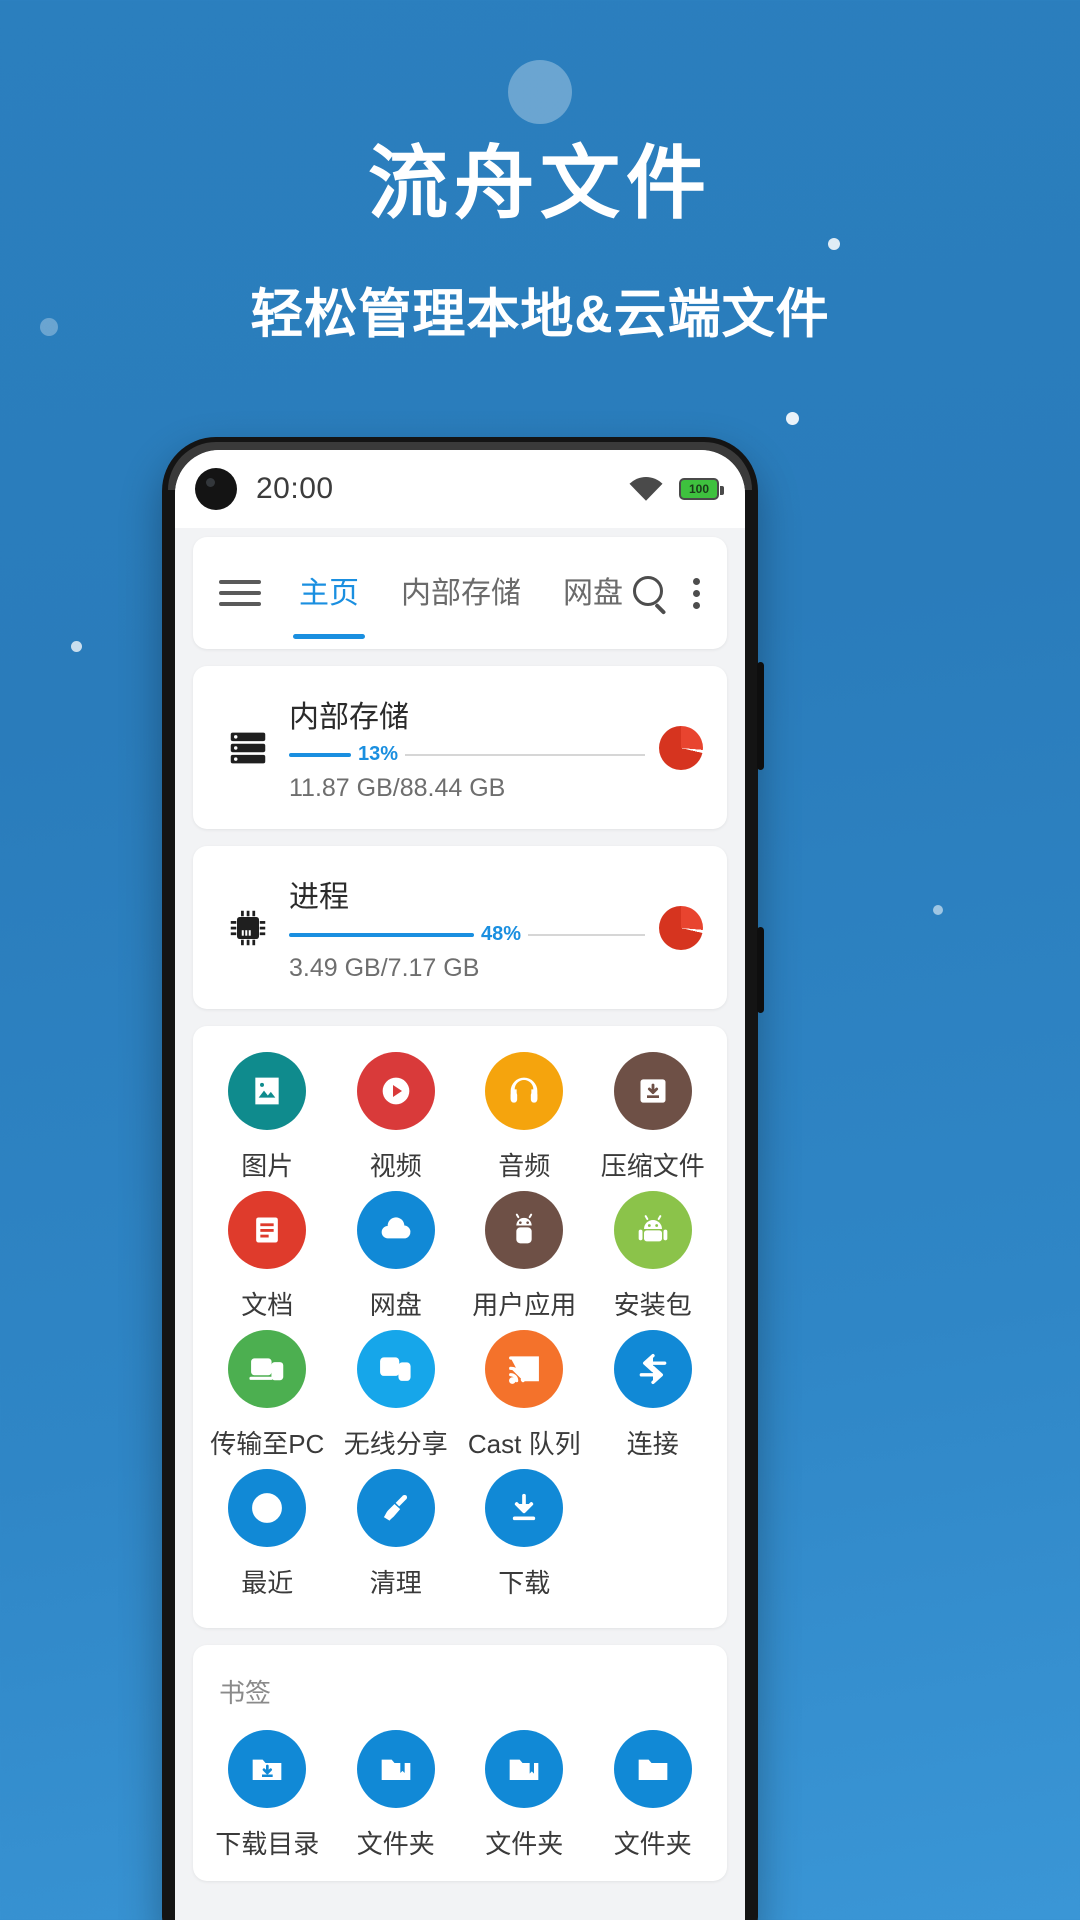  Describe the element at coordinates (760, 716) in the screenshot. I see `phone-volume-button` at that location.